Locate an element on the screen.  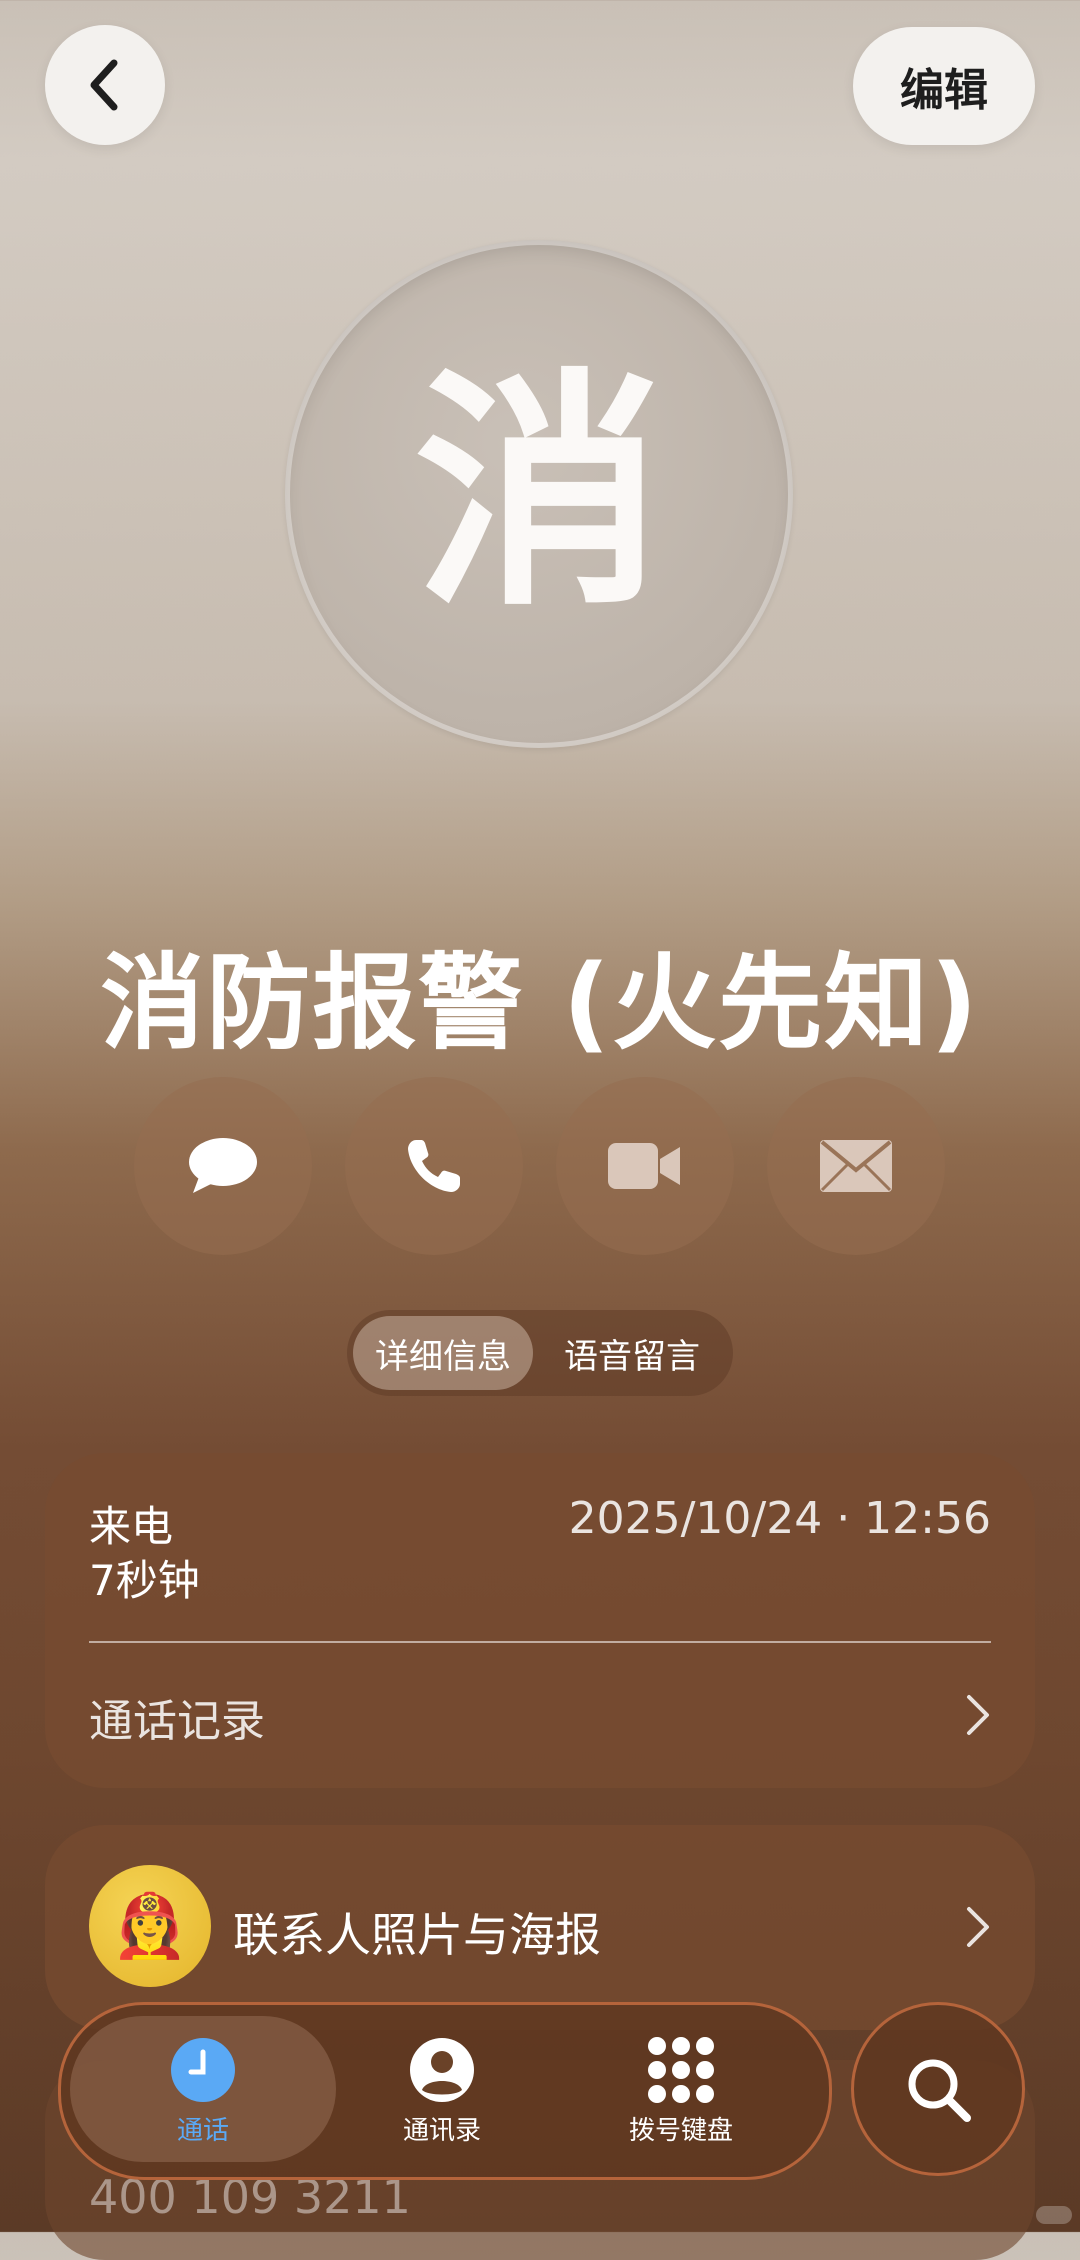
contact-poster-card: 👩‍🚒 联系人照片与海报 is located at coordinates (540, 1927).